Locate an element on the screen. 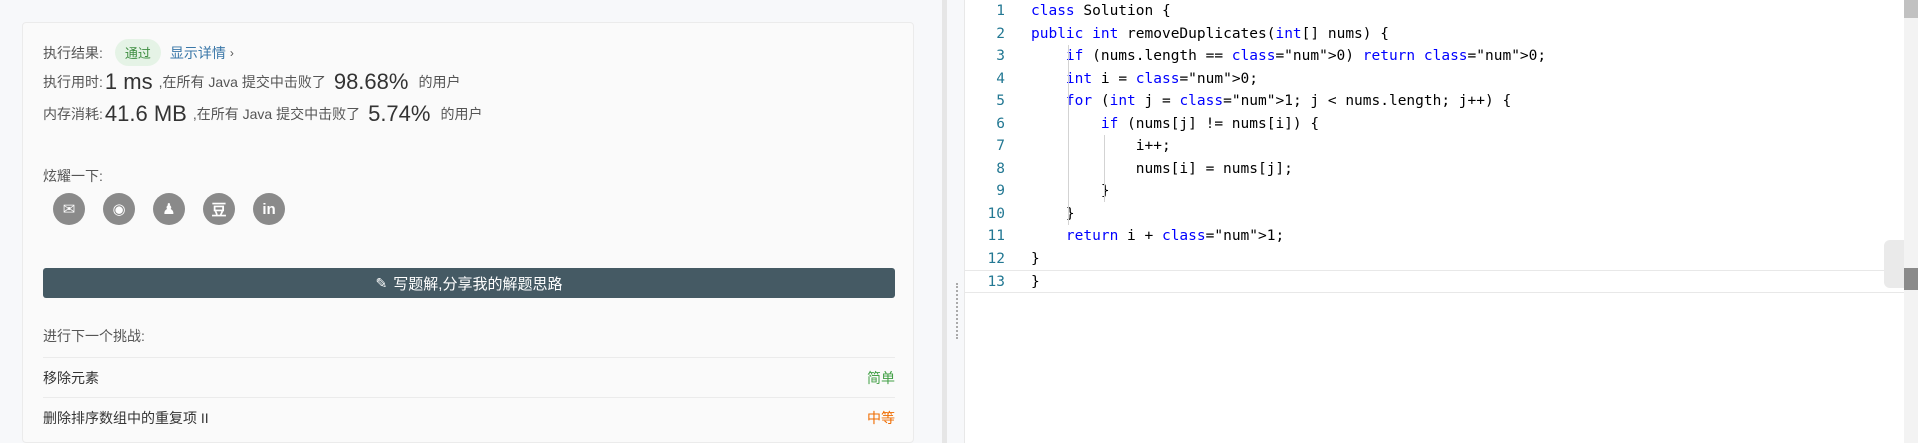 This screenshot has height=443, width=1918. memory-percent: 5.74% is located at coordinates (399, 113).